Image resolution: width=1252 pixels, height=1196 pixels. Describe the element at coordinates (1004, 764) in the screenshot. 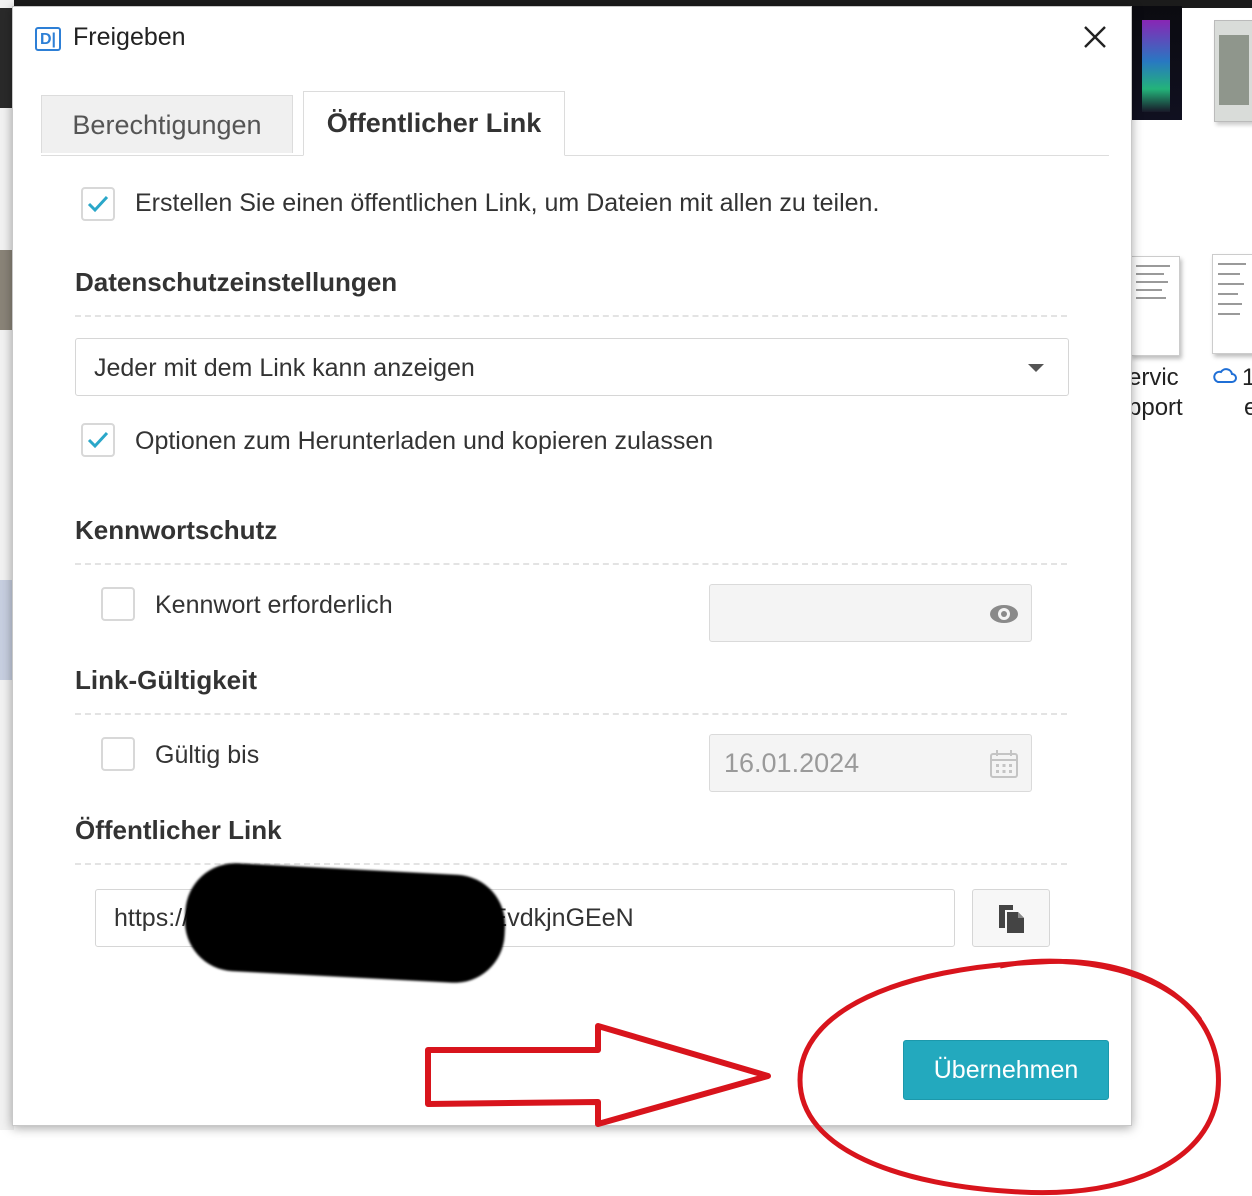

I see `calendar-icon` at that location.